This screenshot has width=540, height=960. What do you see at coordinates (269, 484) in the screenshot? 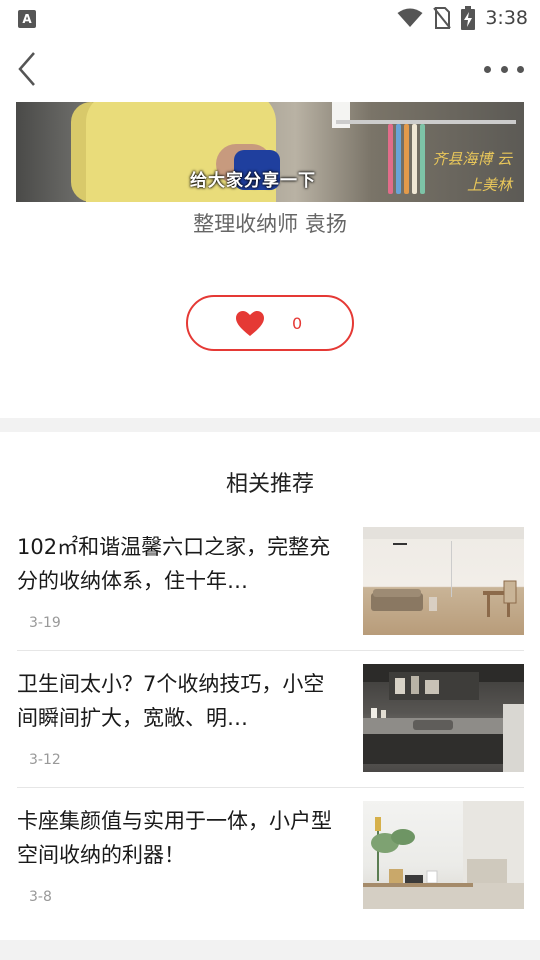
I see `section-title: 相关推荐` at bounding box center [269, 484].